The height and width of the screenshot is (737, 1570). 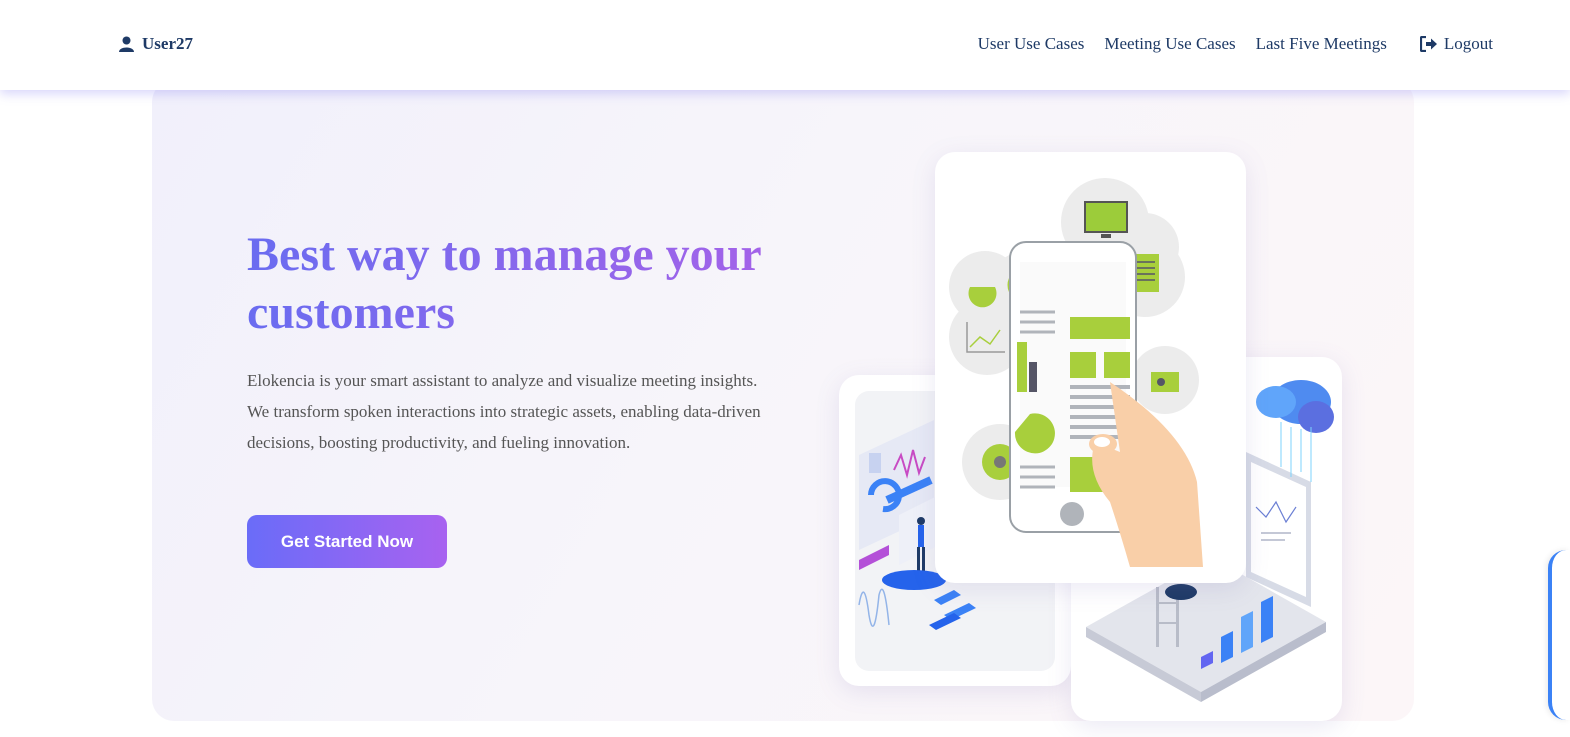 What do you see at coordinates (126, 44) in the screenshot?
I see `user-icon` at bounding box center [126, 44].